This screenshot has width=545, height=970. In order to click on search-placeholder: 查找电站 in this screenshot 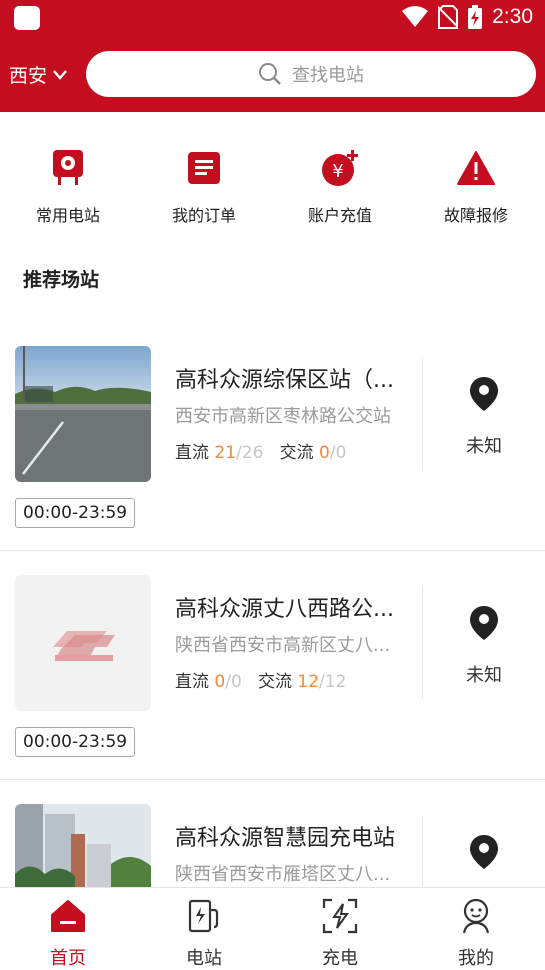, I will do `click(328, 75)`.